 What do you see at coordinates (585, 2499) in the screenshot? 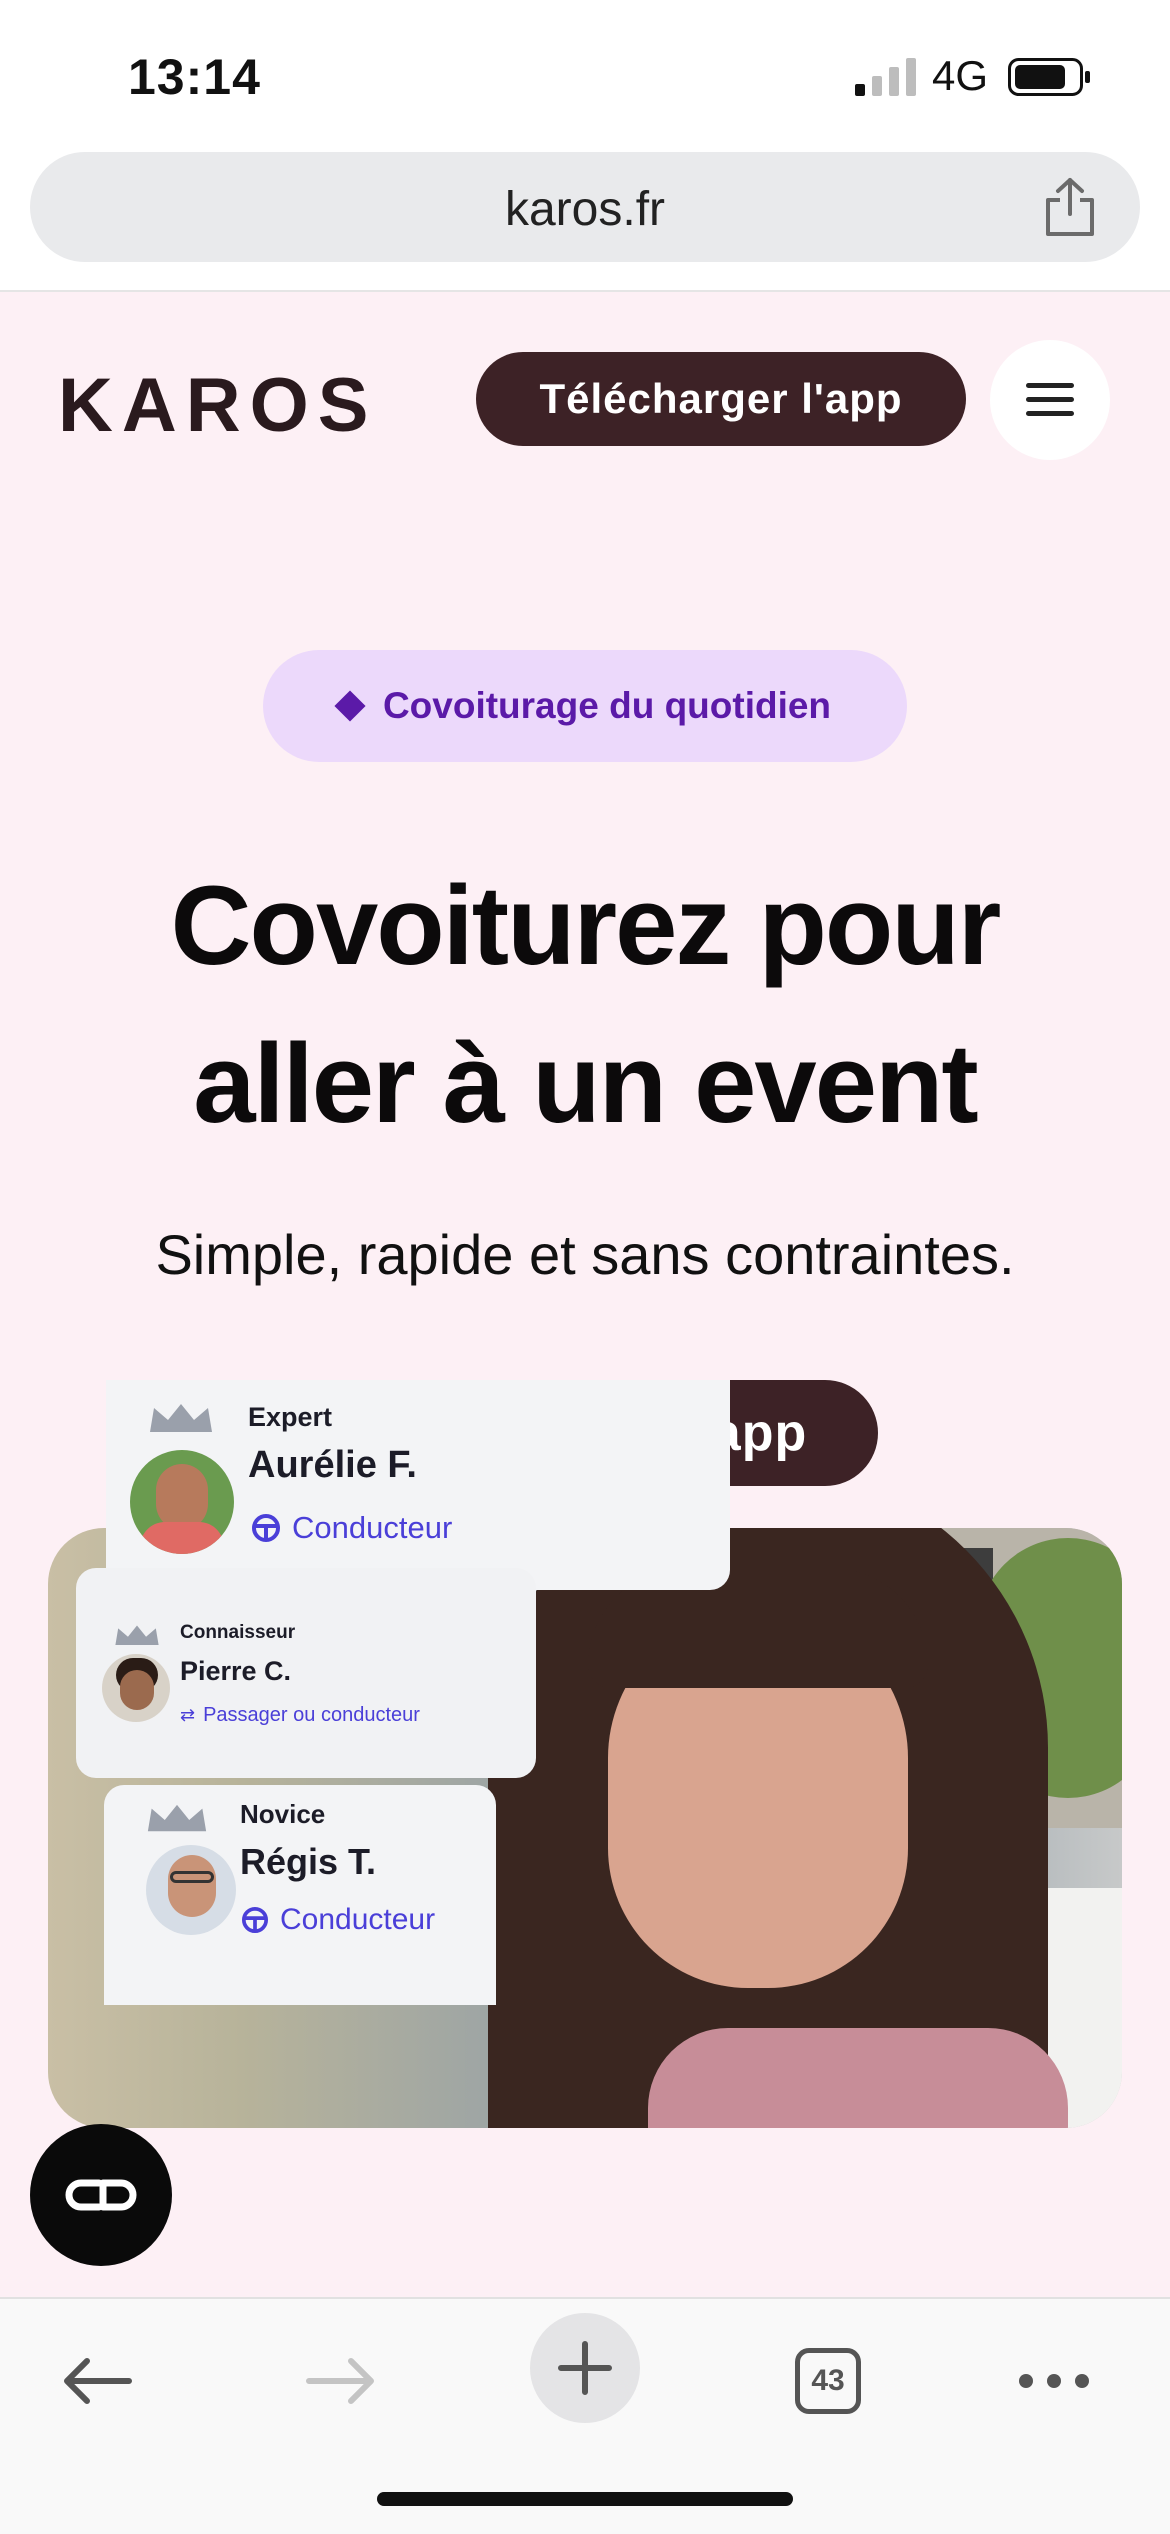
I see `home-indicator` at bounding box center [585, 2499].